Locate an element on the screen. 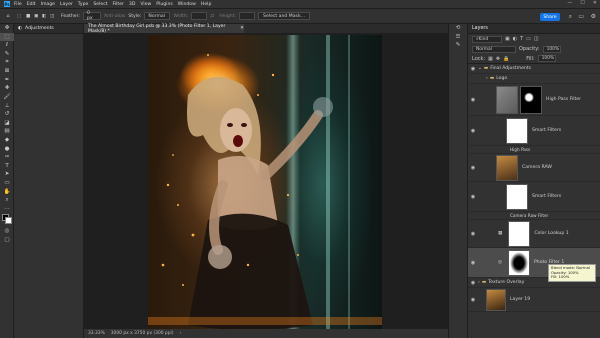  path-selection-tool-icon: ➤ is located at coordinates (7, 174).